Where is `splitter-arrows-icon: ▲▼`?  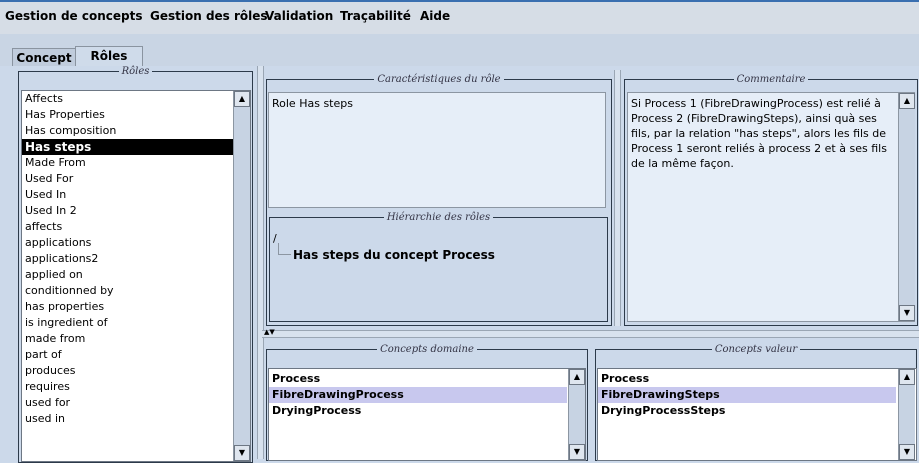
splitter-arrows-icon: ▲▼ is located at coordinates (269, 332).